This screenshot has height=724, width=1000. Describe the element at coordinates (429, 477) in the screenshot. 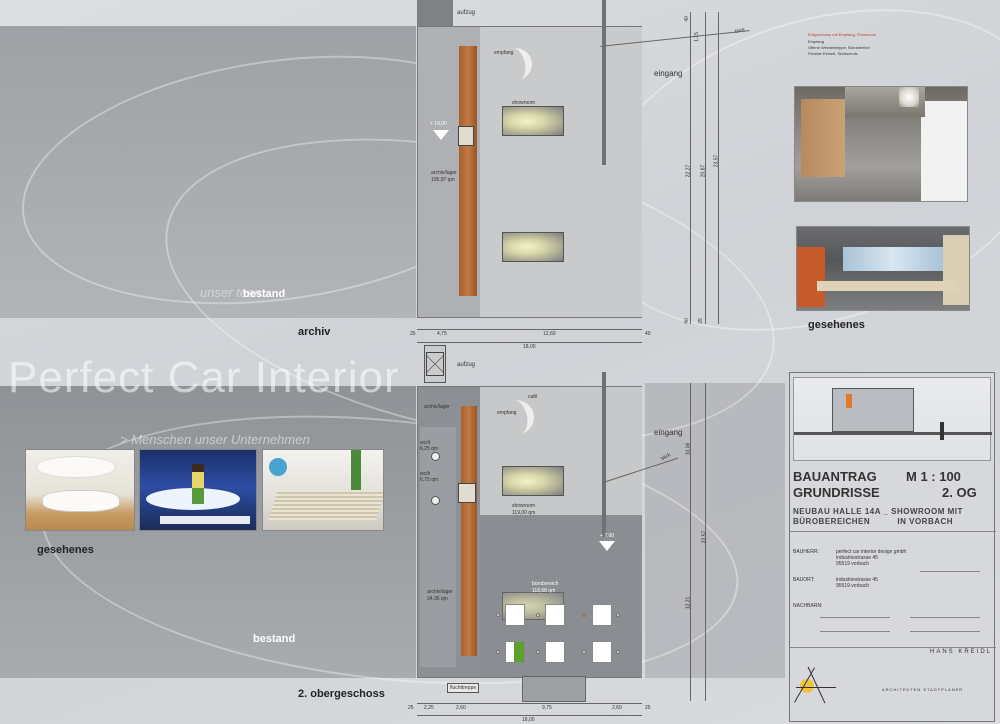

I see `plan-bottom-wc2: wc/h 6,75 qm` at that location.